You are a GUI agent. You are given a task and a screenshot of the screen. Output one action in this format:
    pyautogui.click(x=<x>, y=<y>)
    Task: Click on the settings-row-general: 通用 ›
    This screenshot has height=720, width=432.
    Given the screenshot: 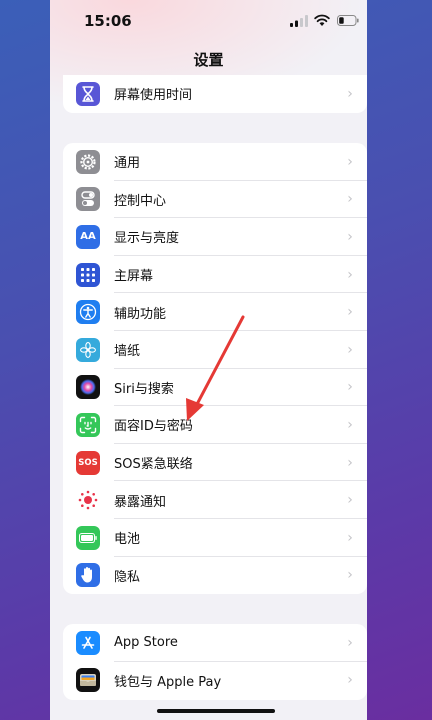 What is the action you would take?
    pyautogui.click(x=215, y=162)
    